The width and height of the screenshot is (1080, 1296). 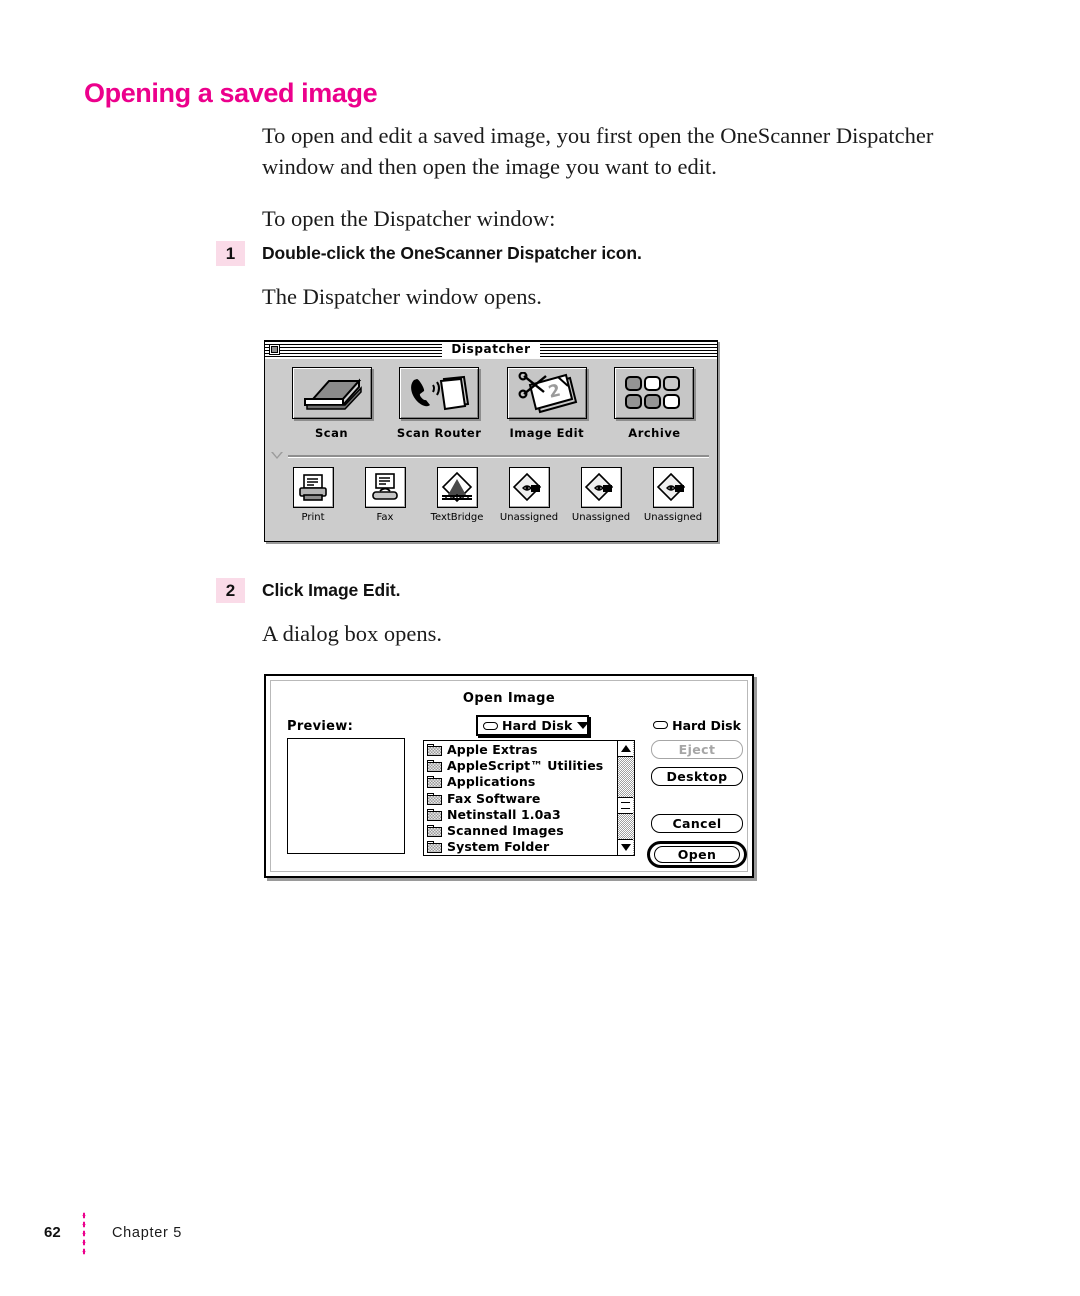 I want to click on current-disk-name: Hard Disk, so click(x=706, y=725).